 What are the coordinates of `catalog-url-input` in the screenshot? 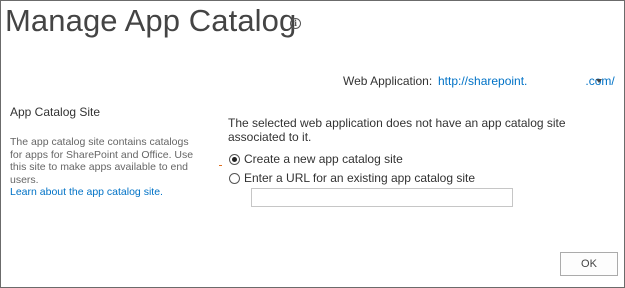 It's located at (382, 197).